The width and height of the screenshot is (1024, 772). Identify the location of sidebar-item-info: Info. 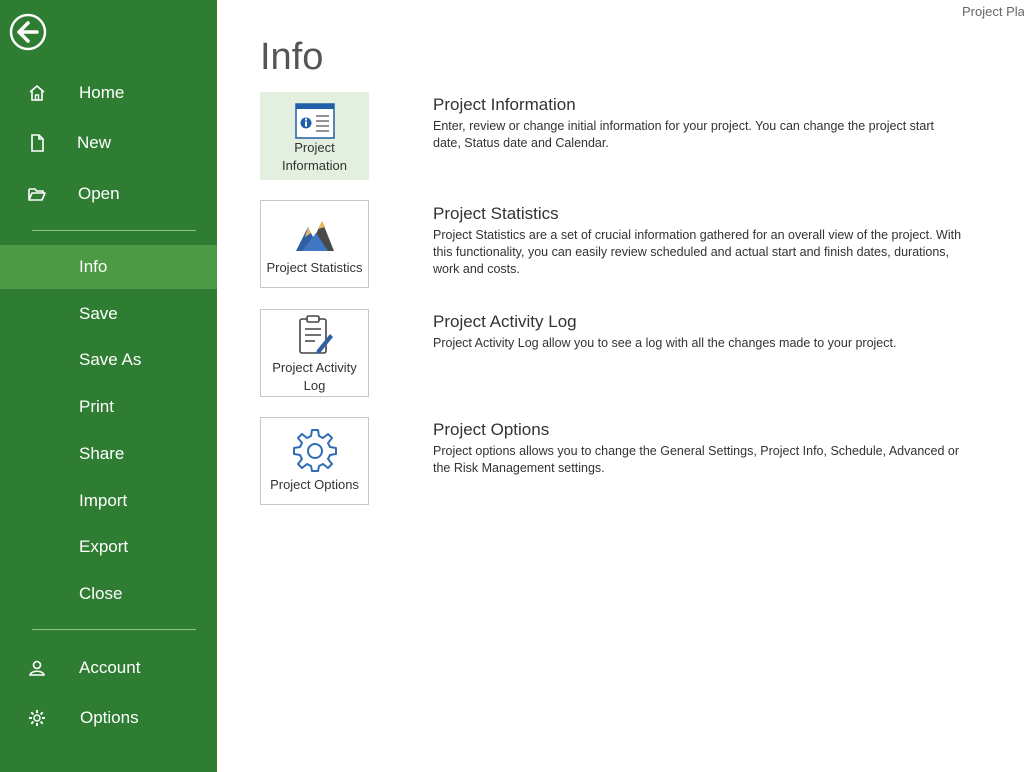
(108, 267).